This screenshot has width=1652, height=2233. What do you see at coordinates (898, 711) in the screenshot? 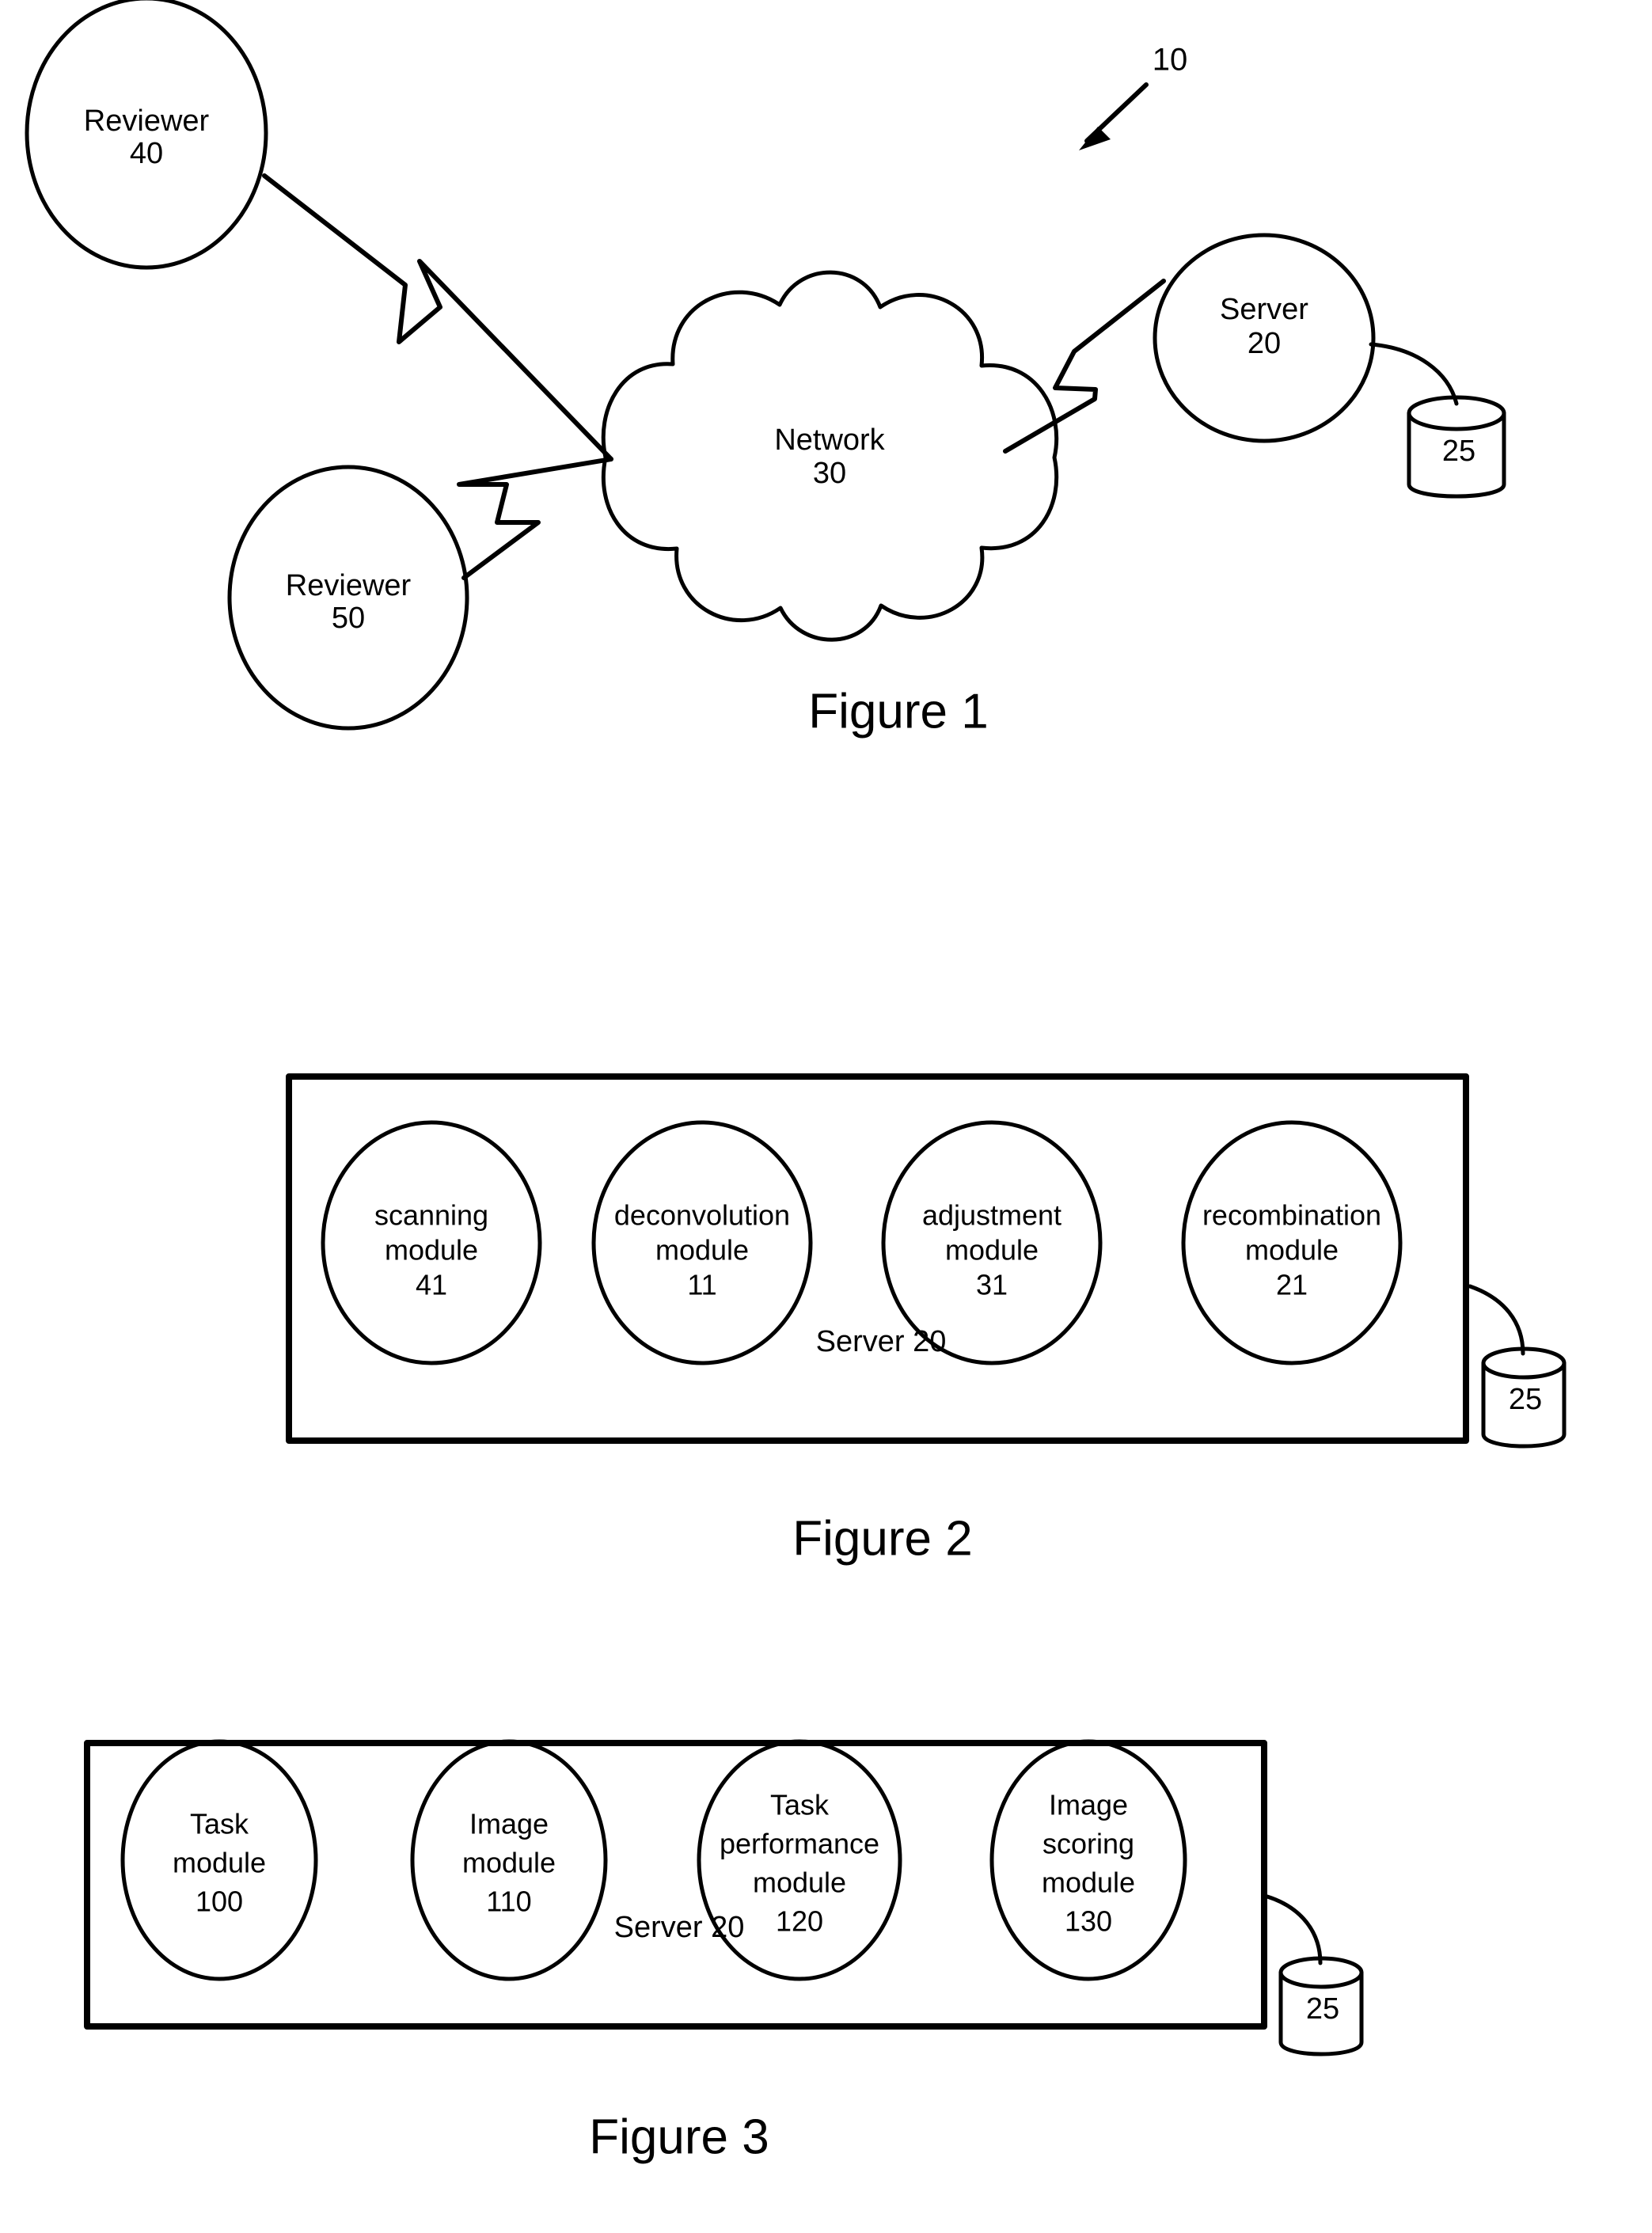
I see `figure-1-caption: Figure 1` at bounding box center [898, 711].